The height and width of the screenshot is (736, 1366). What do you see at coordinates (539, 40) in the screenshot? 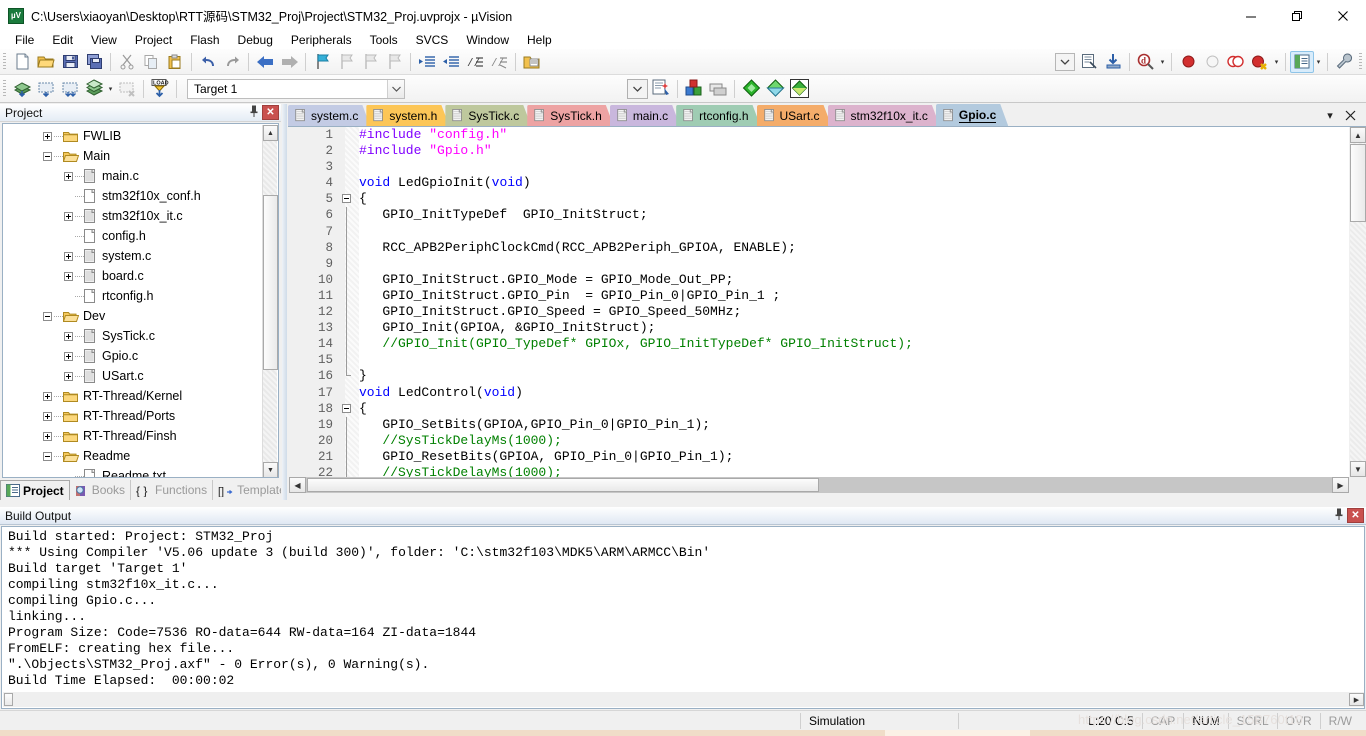
I see `menu-help: Help` at bounding box center [539, 40].